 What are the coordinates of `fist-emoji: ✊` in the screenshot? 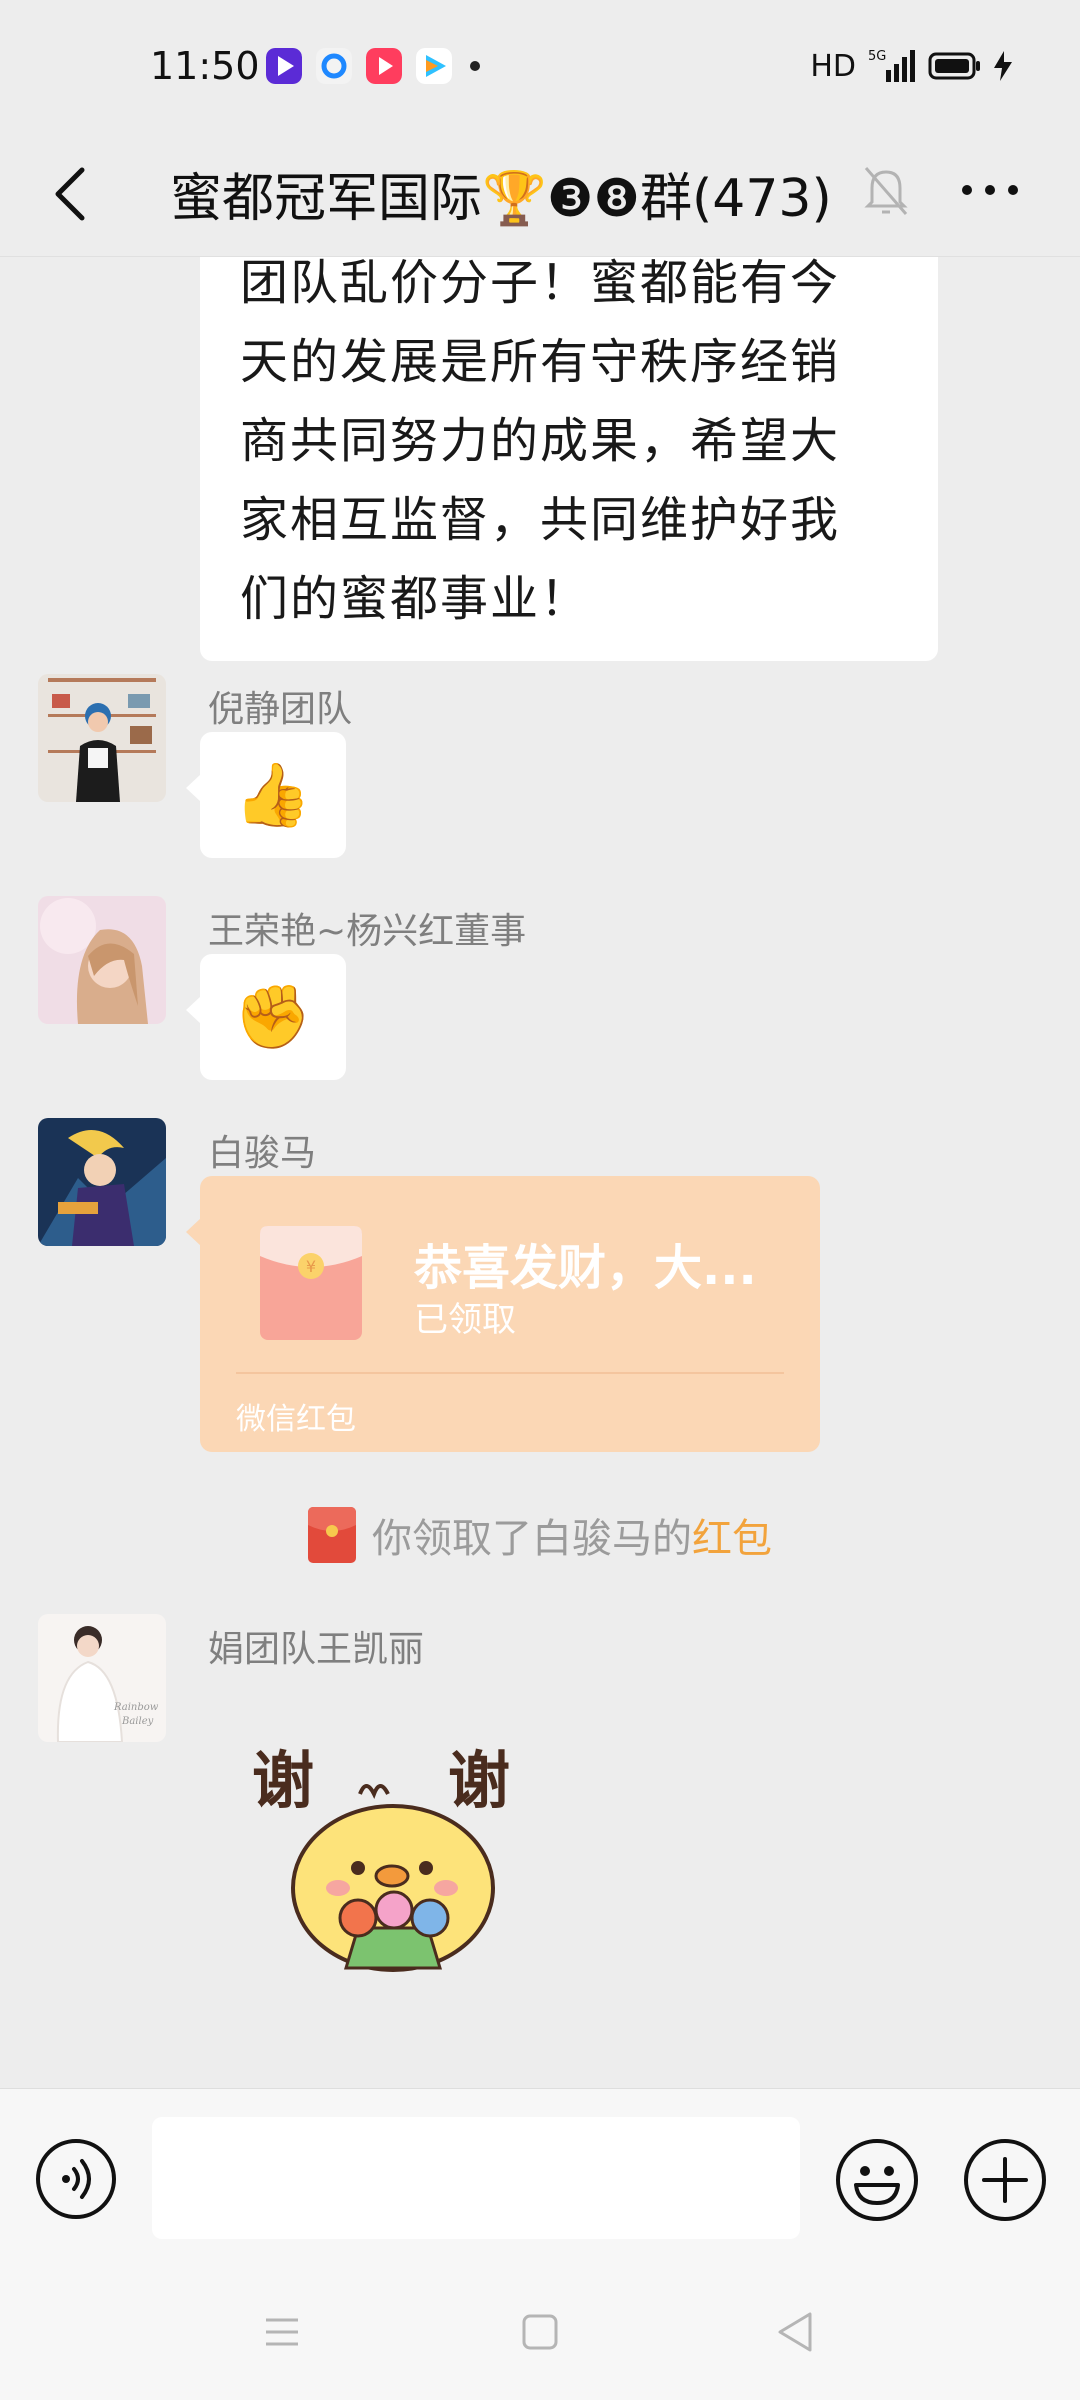 It's located at (273, 1016).